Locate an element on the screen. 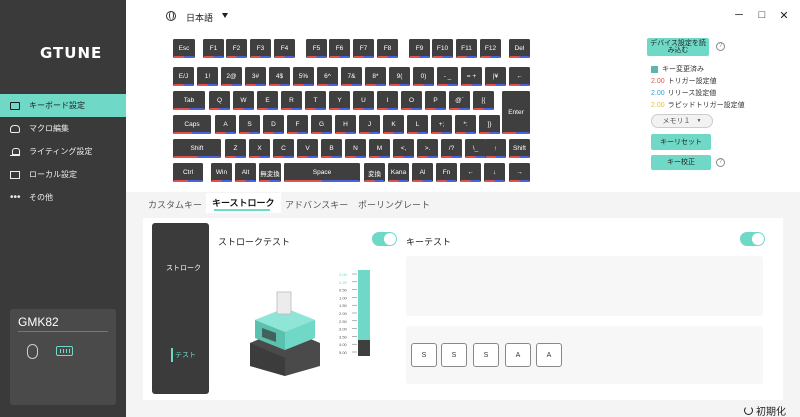 Image resolution: width=800 pixels, height=417 pixels. key-1-5: 5% is located at coordinates (303, 76).